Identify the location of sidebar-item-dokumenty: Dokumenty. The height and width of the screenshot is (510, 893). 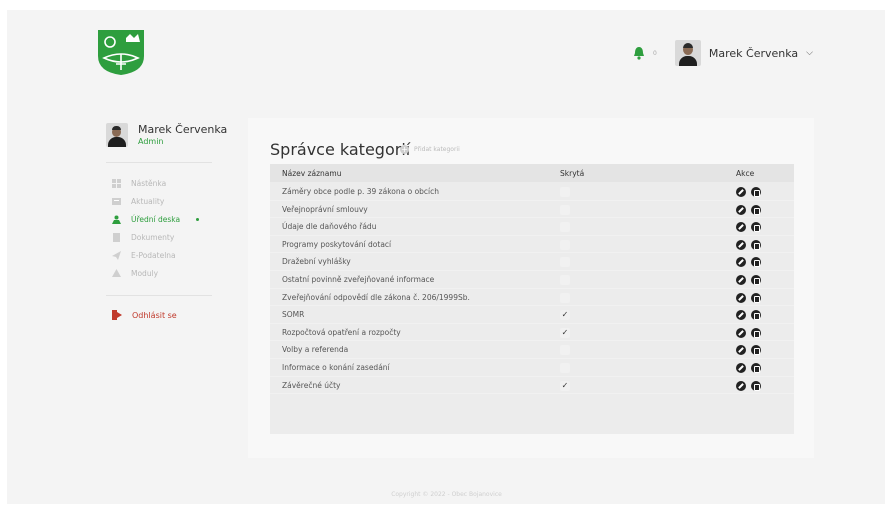
(155, 237).